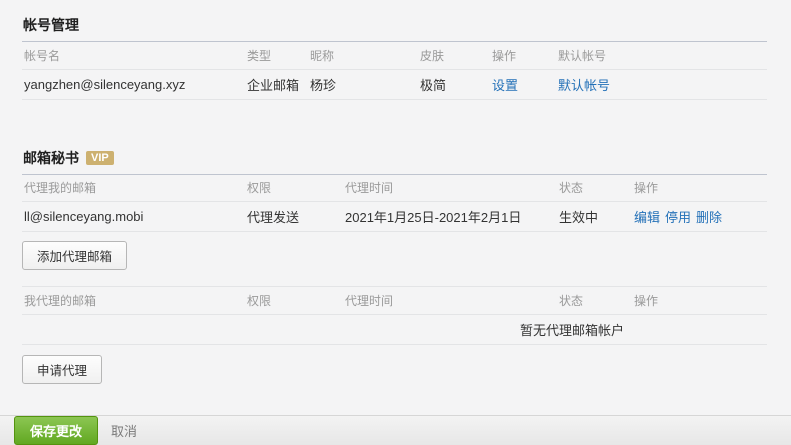  I want to click on delegate-mailbox-value: ll@silenceyang.mobi, so click(133, 216).